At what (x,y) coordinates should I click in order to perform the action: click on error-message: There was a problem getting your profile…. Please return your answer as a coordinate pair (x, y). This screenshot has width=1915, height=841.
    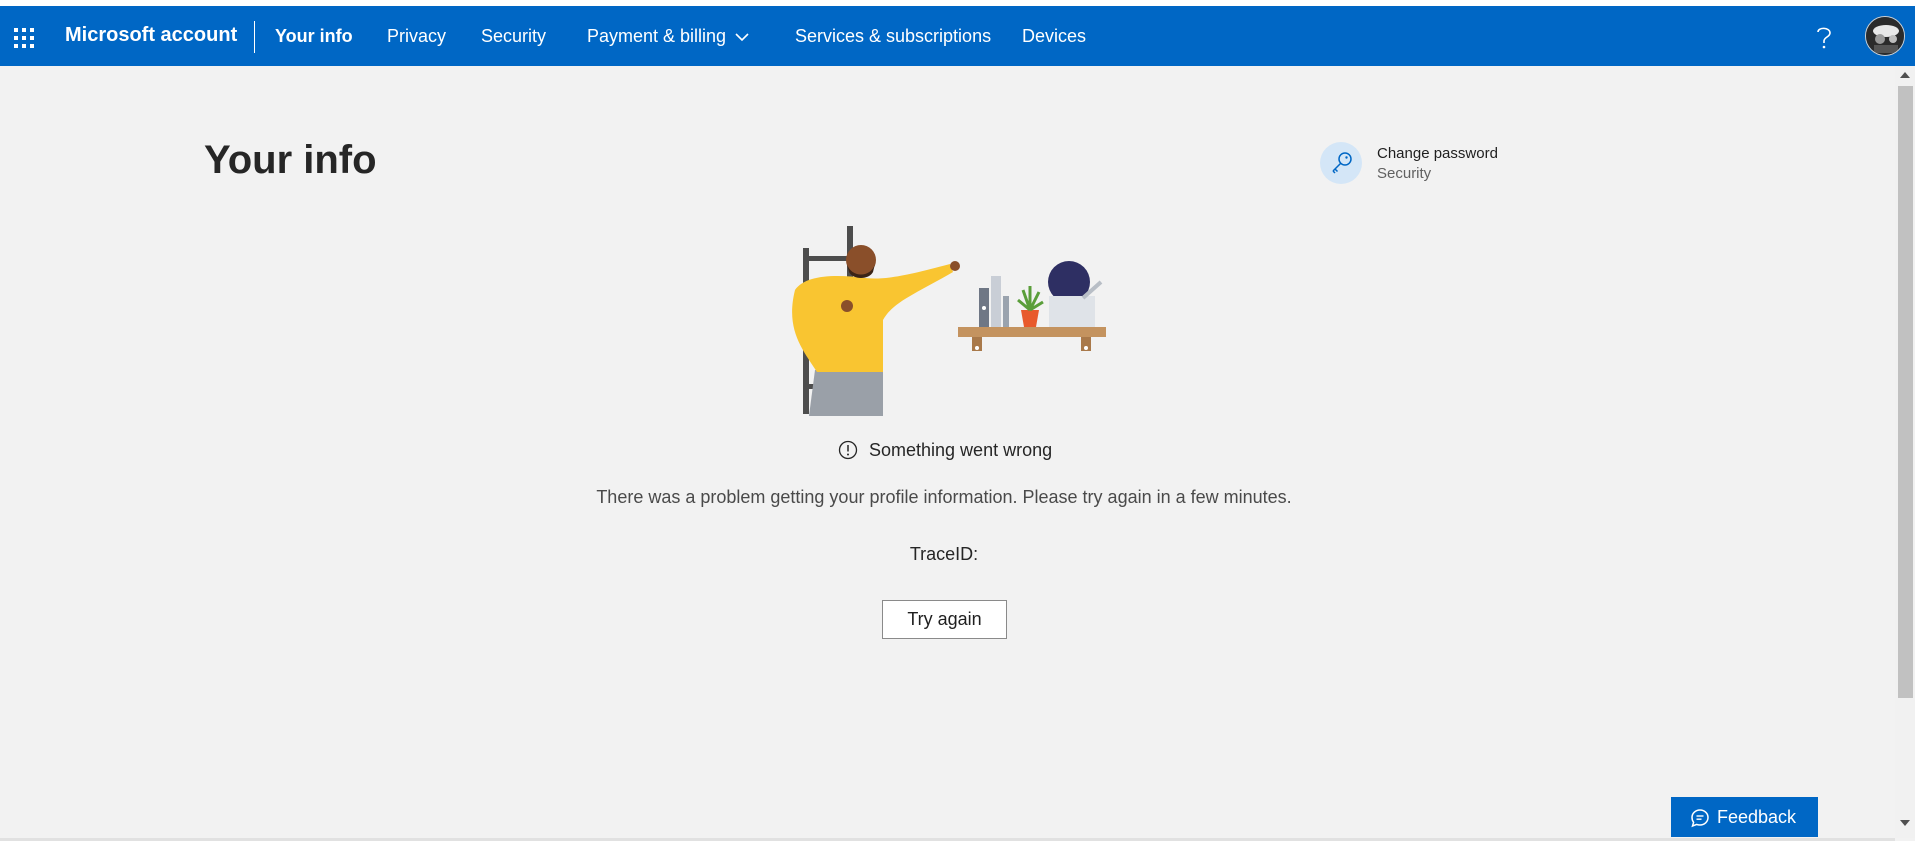
    Looking at the image, I should click on (944, 497).